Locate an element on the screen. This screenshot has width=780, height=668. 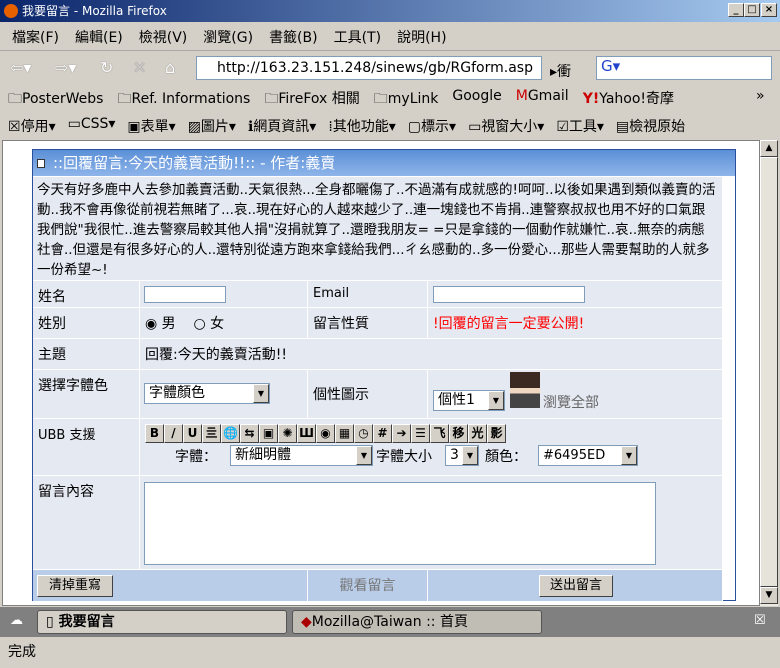
ubb-label: UBB 支援 is located at coordinates (86, 447).